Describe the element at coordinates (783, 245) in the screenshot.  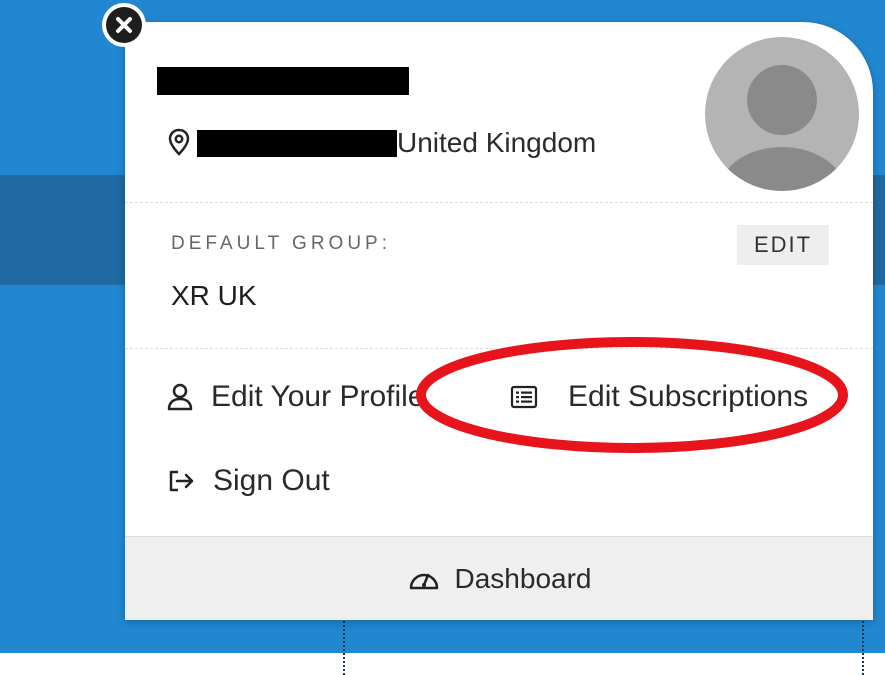
I see `edit-group-button: EDIT` at that location.